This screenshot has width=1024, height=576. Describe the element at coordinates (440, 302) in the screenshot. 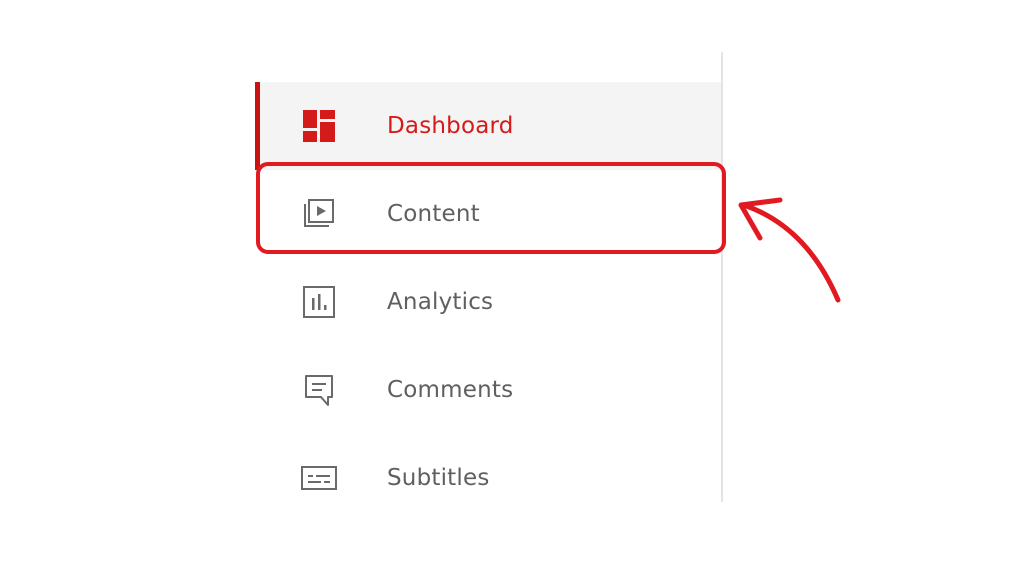

I see `sidebar-item-label: Analytics` at that location.